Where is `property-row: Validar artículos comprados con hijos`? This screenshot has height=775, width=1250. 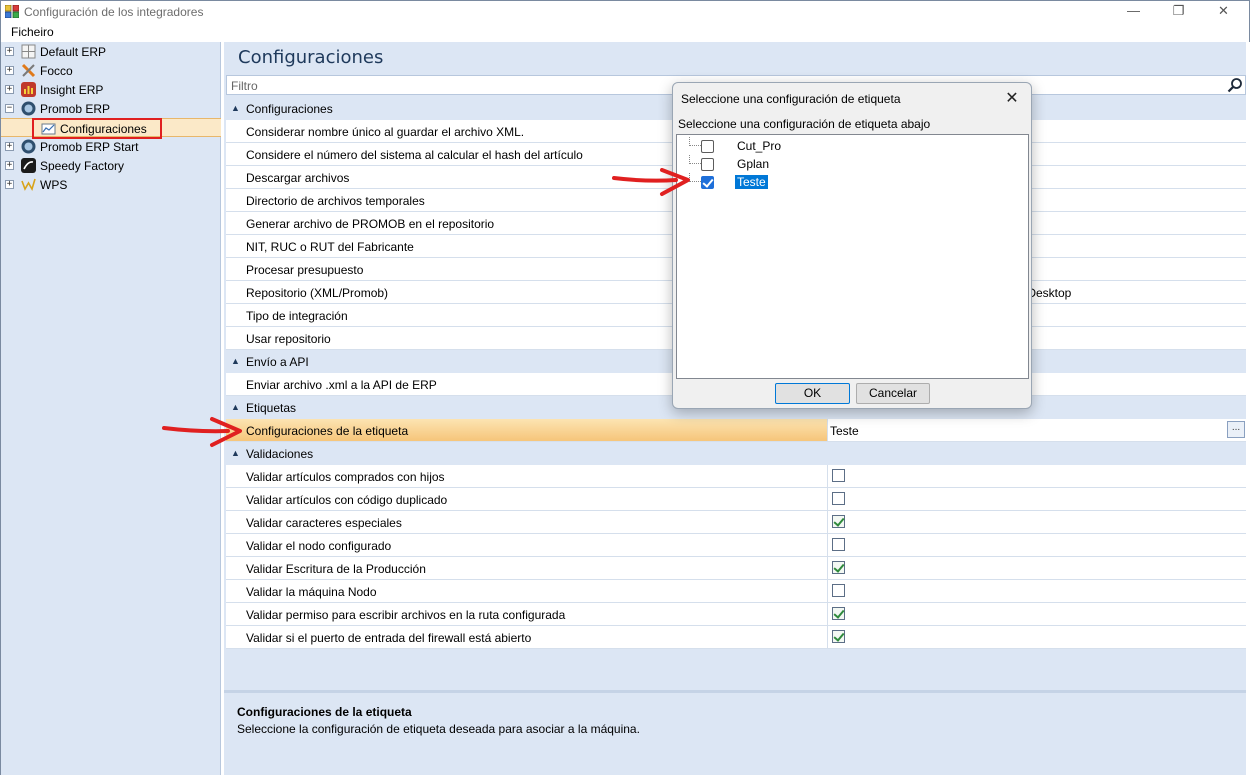
property-row: Validar artículos comprados con hijos is located at coordinates (736, 476).